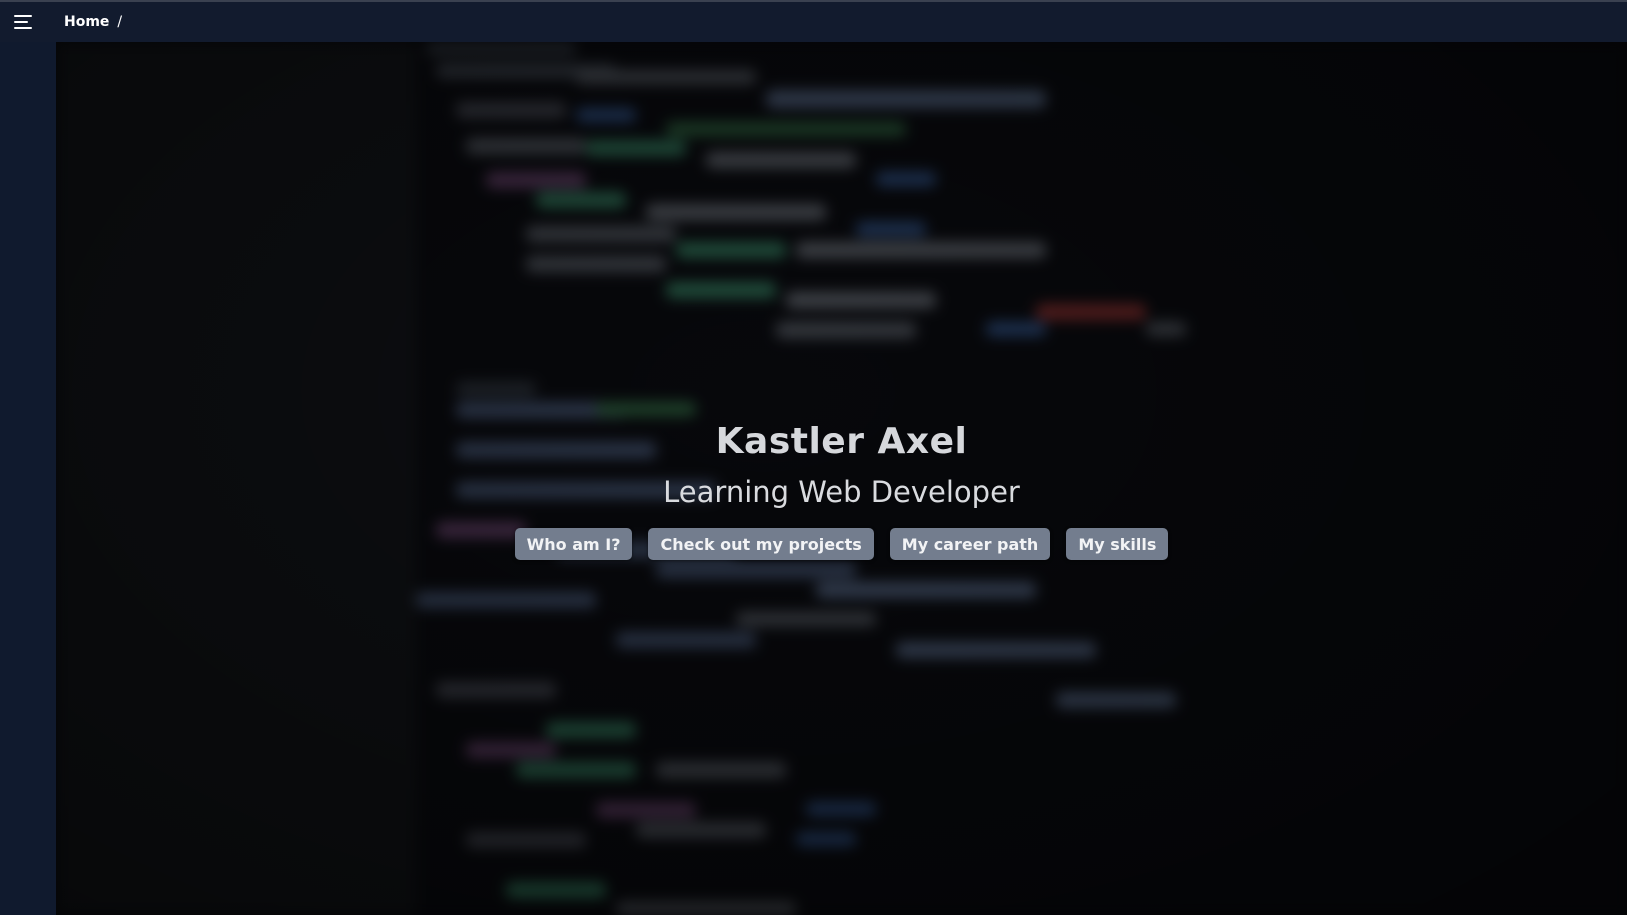 This screenshot has width=1627, height=915. I want to click on hamburger-menu-icon, so click(23, 22).